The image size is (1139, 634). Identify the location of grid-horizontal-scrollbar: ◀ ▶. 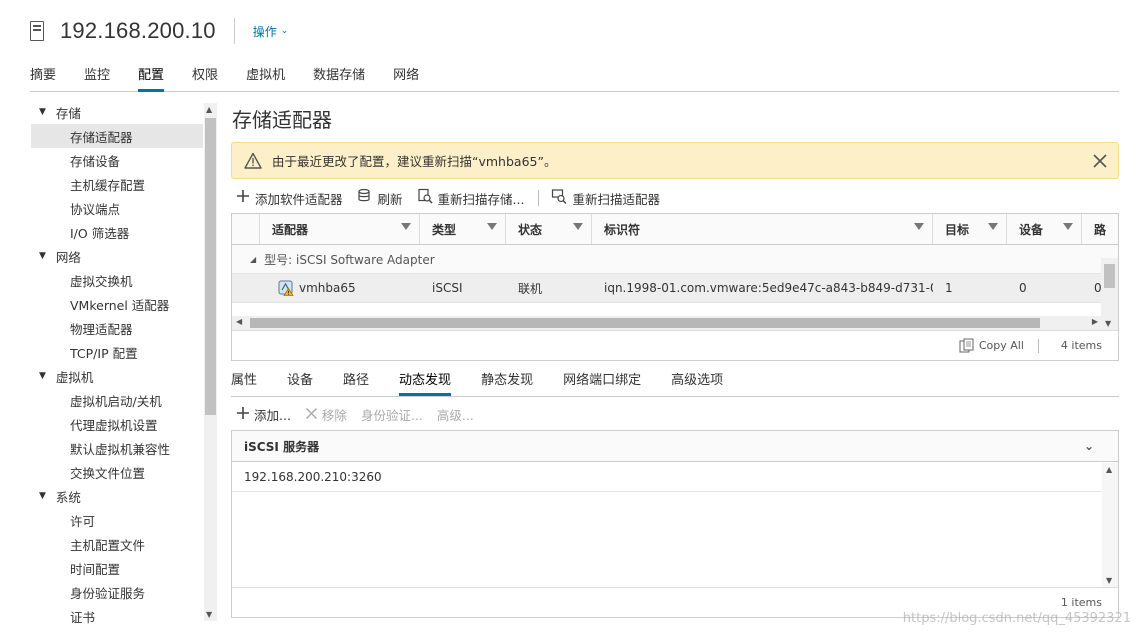
(667, 323).